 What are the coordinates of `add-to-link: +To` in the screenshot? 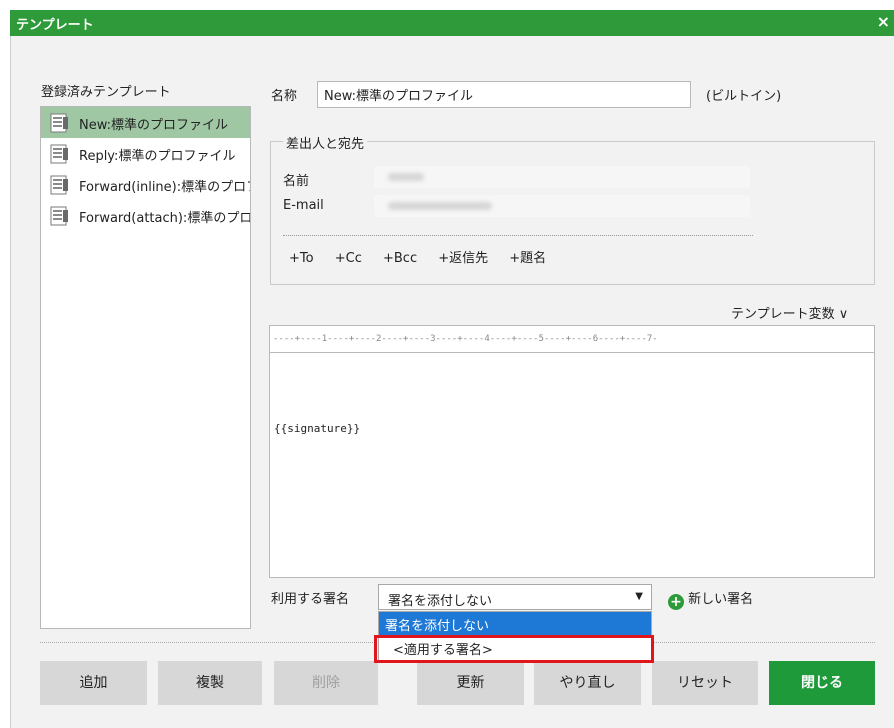 It's located at (301, 258).